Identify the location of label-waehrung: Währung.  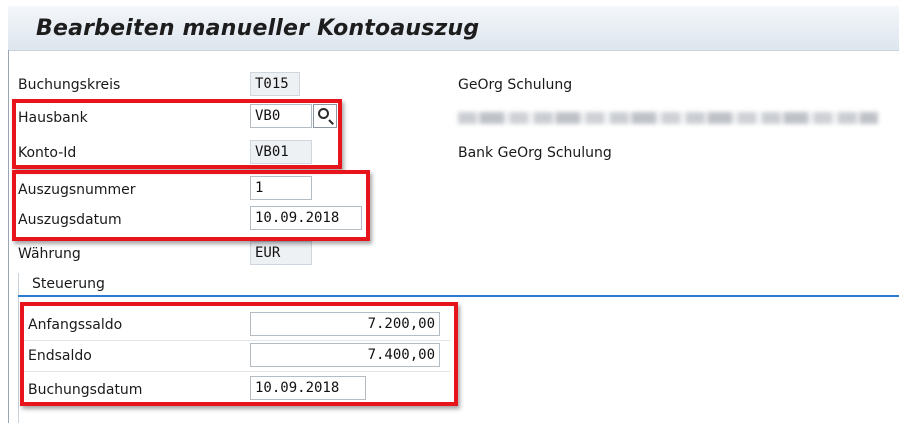
(49, 254).